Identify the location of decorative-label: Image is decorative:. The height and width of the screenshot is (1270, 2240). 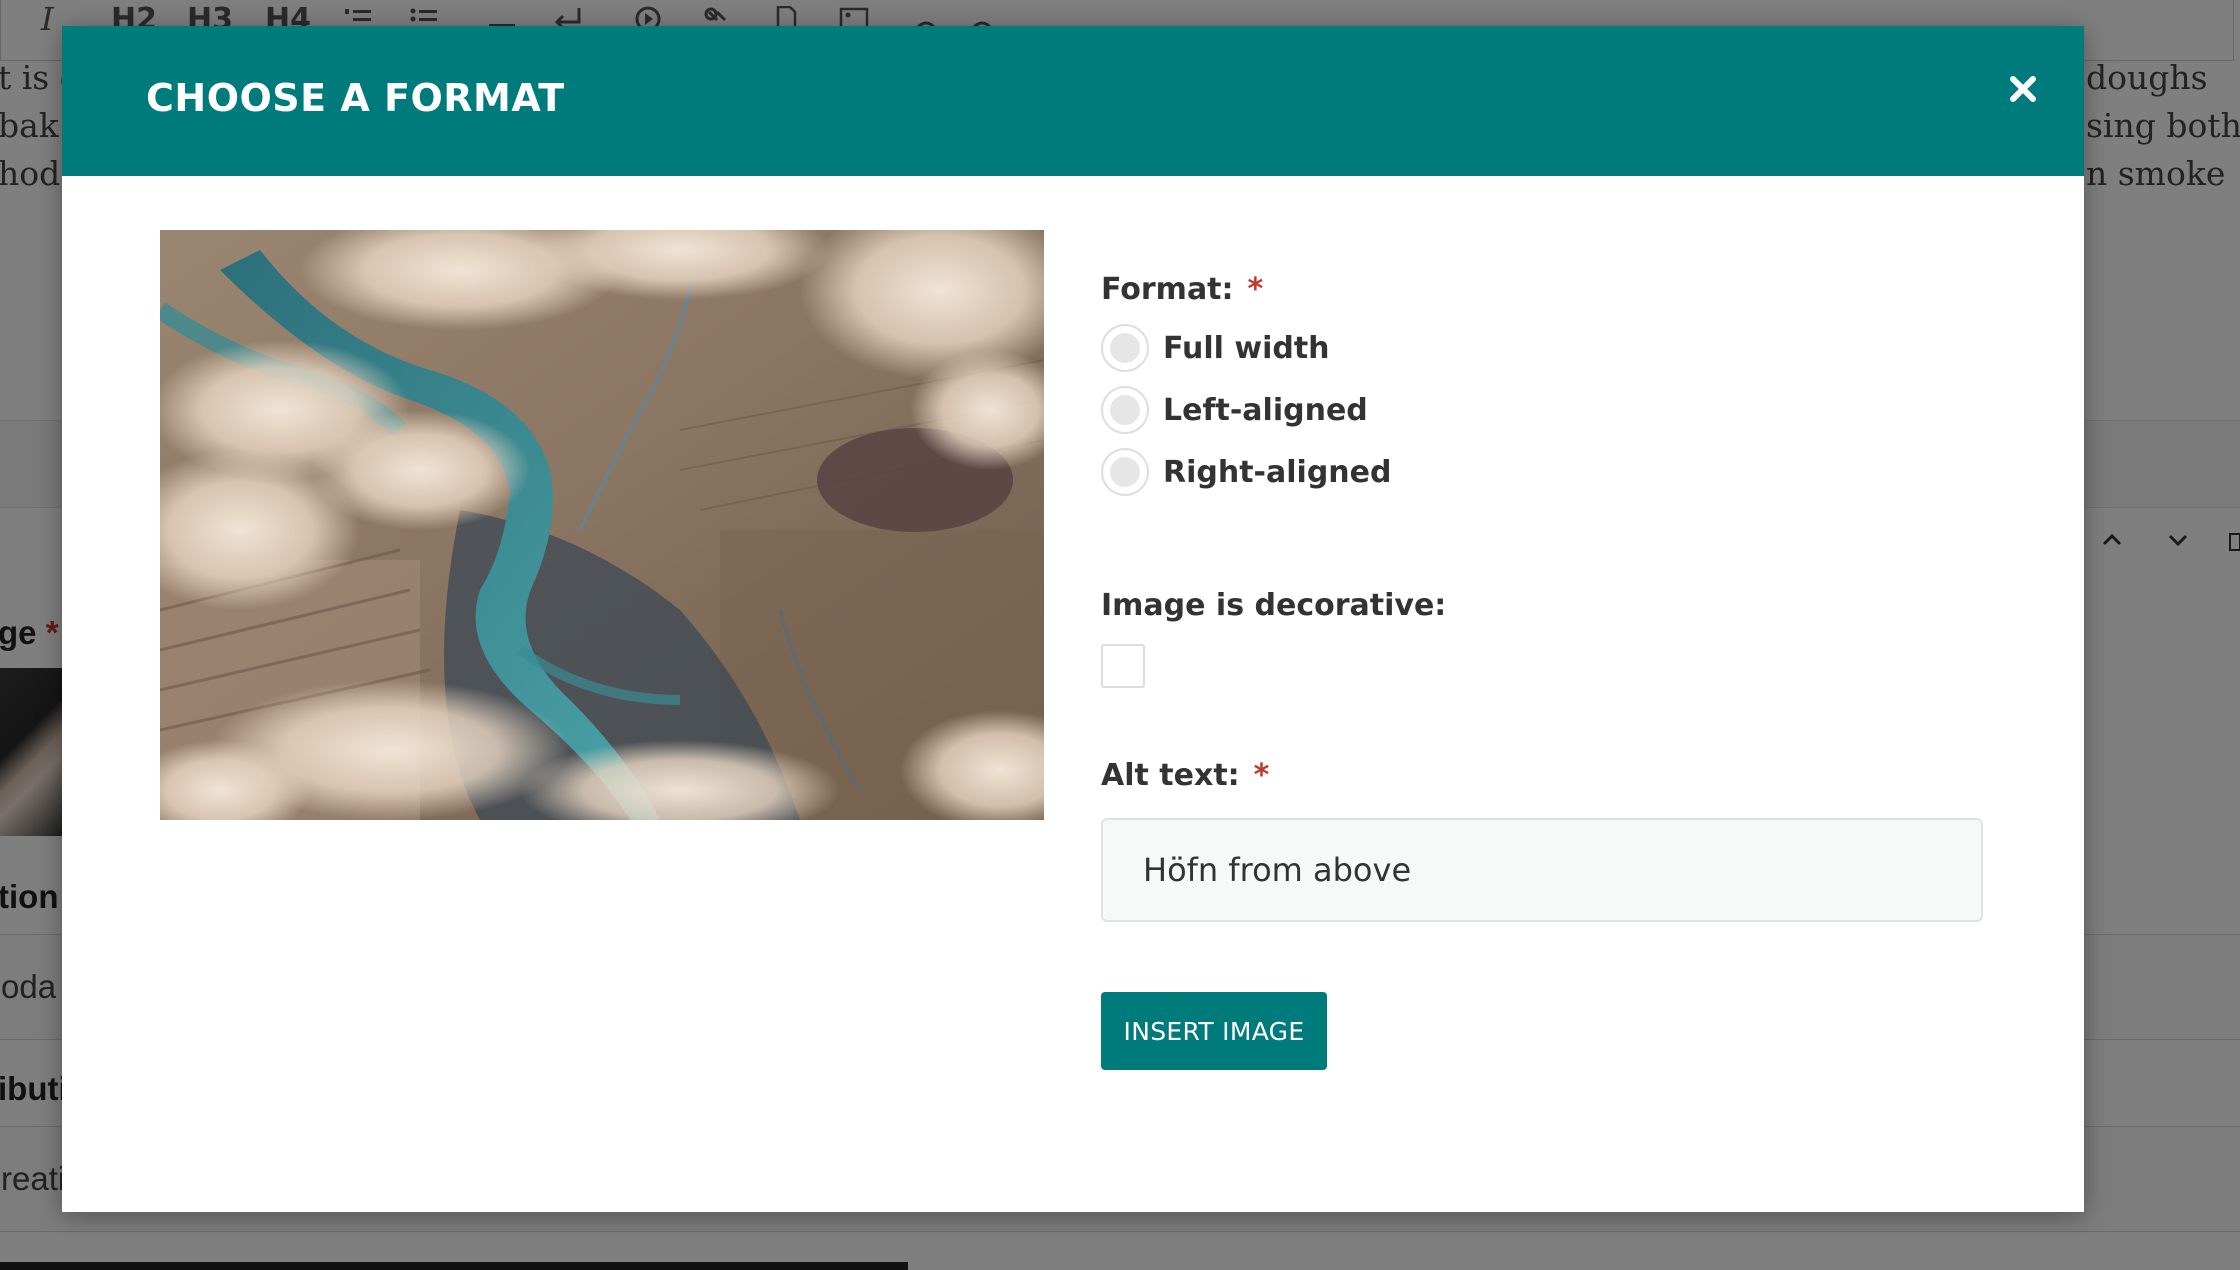
(1274, 605).